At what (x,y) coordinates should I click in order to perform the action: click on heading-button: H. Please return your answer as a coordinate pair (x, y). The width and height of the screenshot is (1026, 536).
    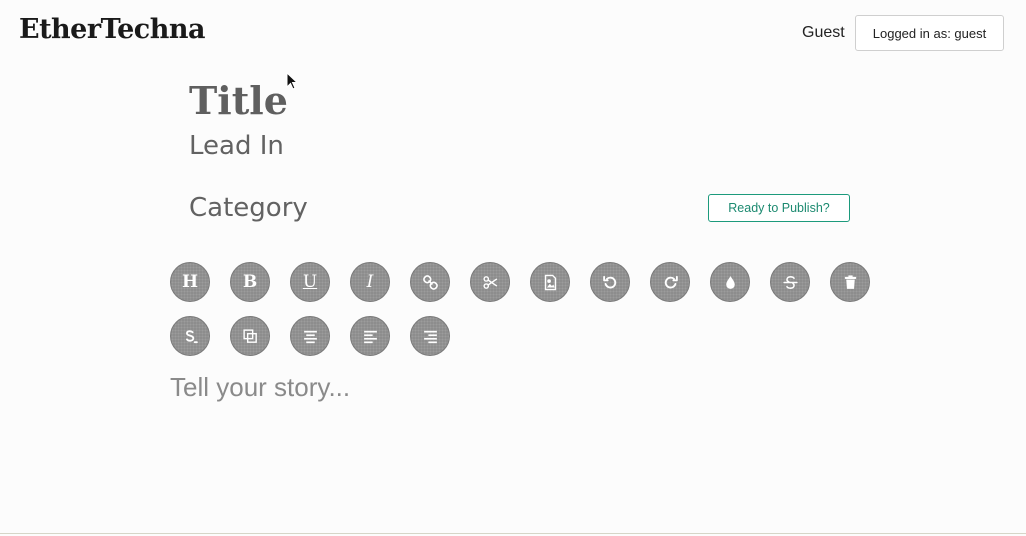
    Looking at the image, I should click on (190, 282).